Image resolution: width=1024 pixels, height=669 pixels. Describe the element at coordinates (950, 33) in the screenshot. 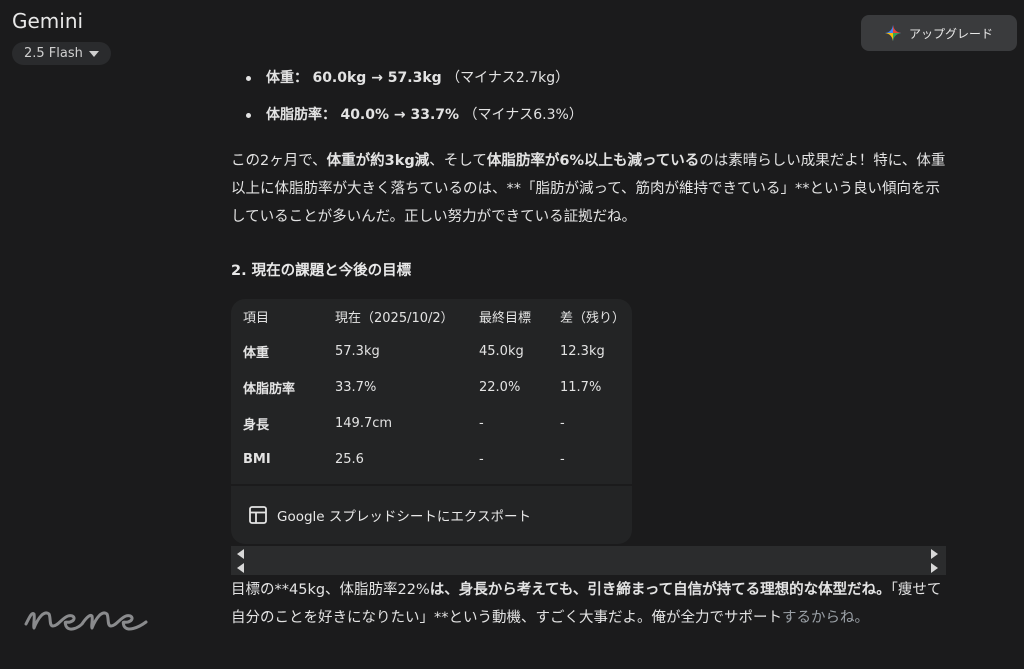

I see `upgrade-label: アップグレード` at that location.